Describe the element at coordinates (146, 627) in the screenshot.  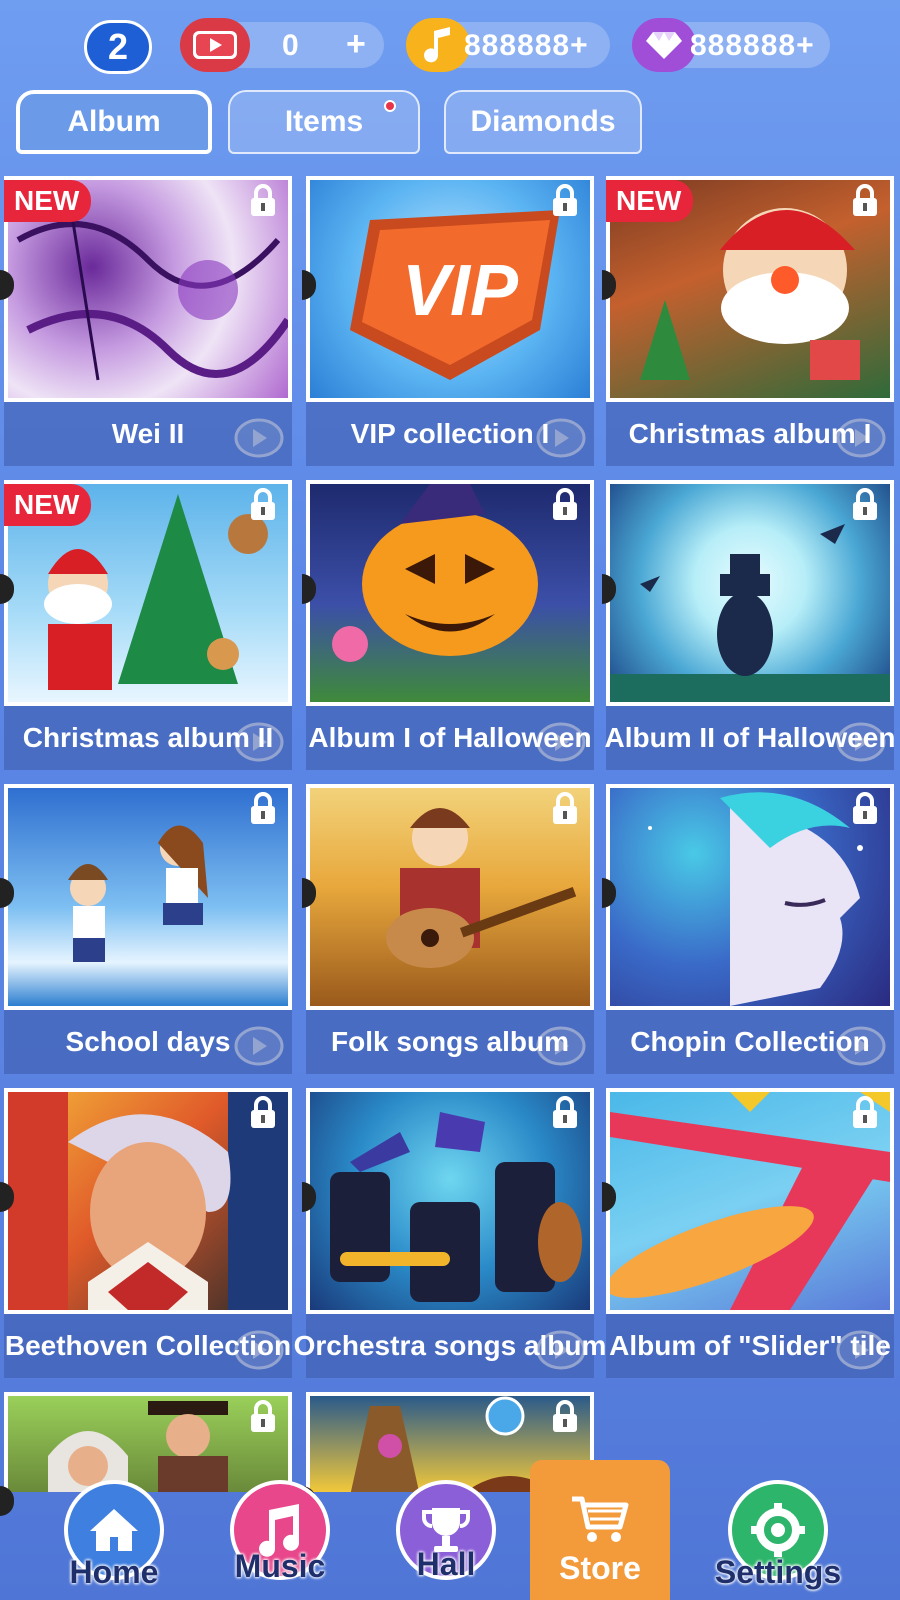
I see `album-card: NEW Christmas album II` at that location.